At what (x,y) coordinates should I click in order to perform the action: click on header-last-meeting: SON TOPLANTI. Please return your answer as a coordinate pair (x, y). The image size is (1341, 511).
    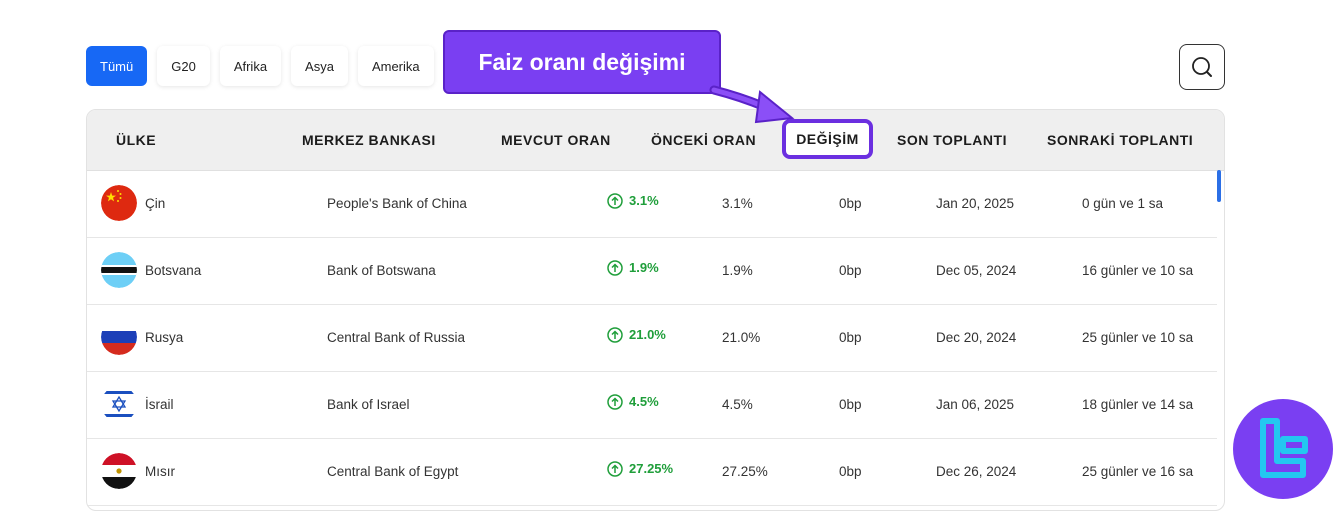
    Looking at the image, I should click on (952, 140).